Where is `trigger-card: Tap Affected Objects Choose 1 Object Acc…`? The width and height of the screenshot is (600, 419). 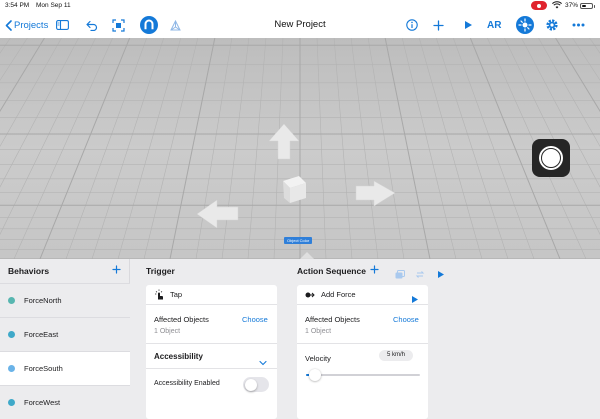
trigger-card: Tap Affected Objects Choose 1 Object Acc… is located at coordinates (211, 352).